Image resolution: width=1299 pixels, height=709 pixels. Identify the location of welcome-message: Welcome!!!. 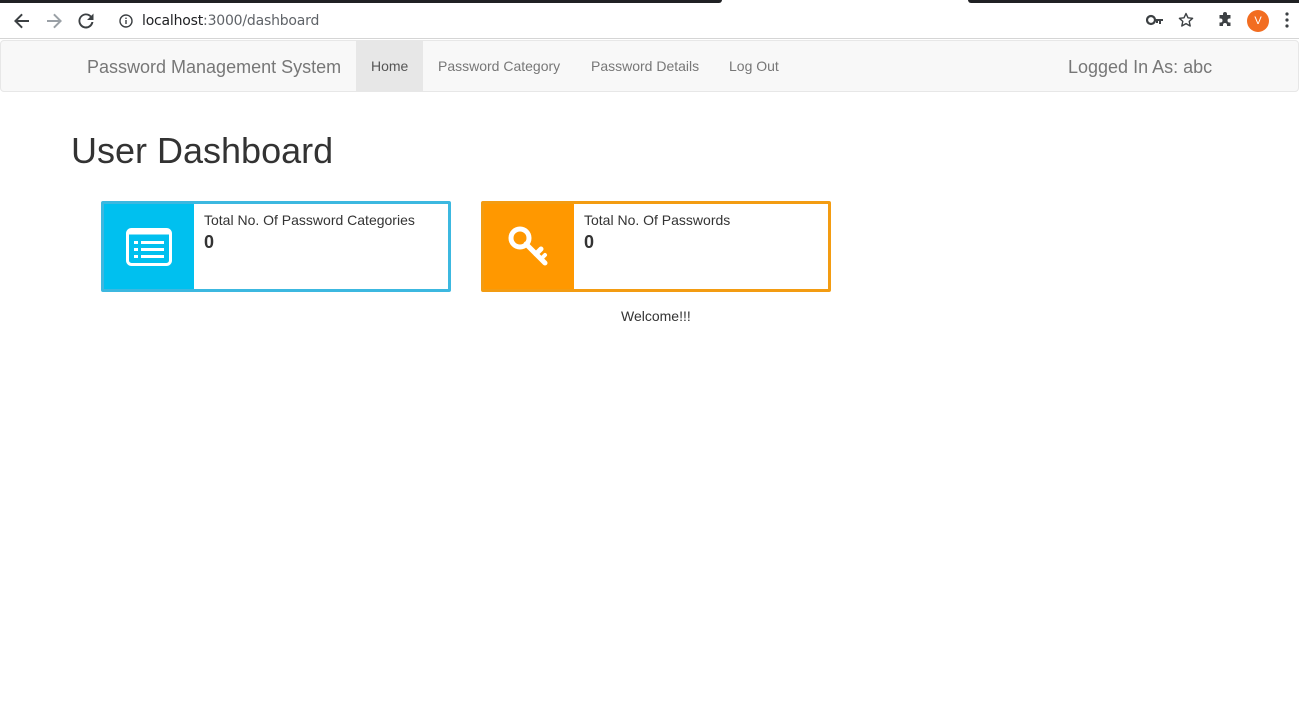
(656, 316).